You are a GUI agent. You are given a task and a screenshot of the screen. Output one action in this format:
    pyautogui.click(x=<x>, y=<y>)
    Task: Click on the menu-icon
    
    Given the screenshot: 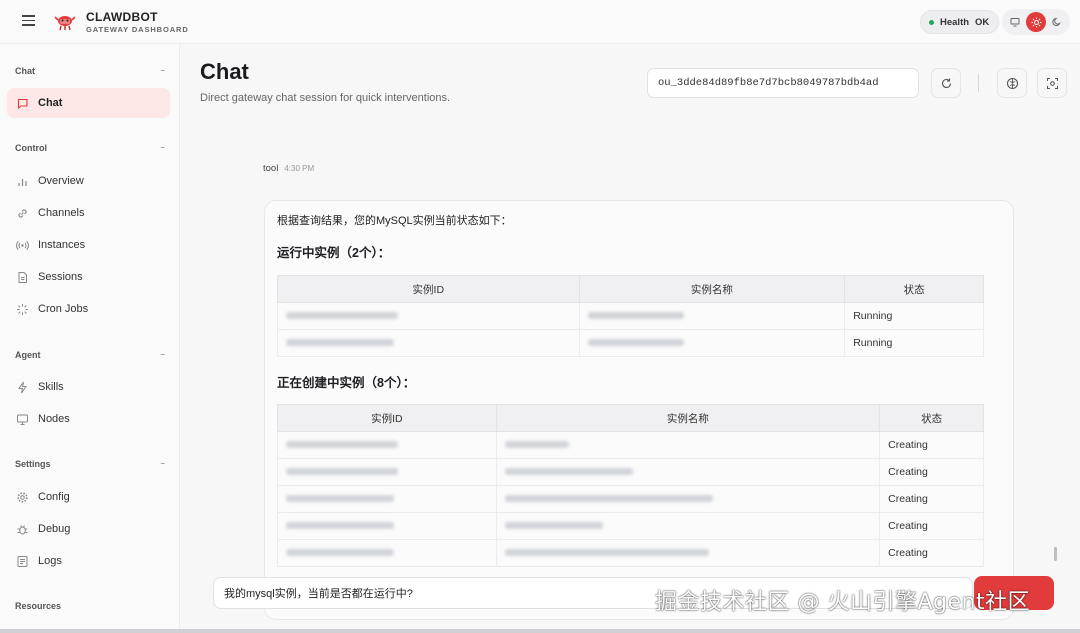 What is the action you would take?
    pyautogui.click(x=28, y=22)
    